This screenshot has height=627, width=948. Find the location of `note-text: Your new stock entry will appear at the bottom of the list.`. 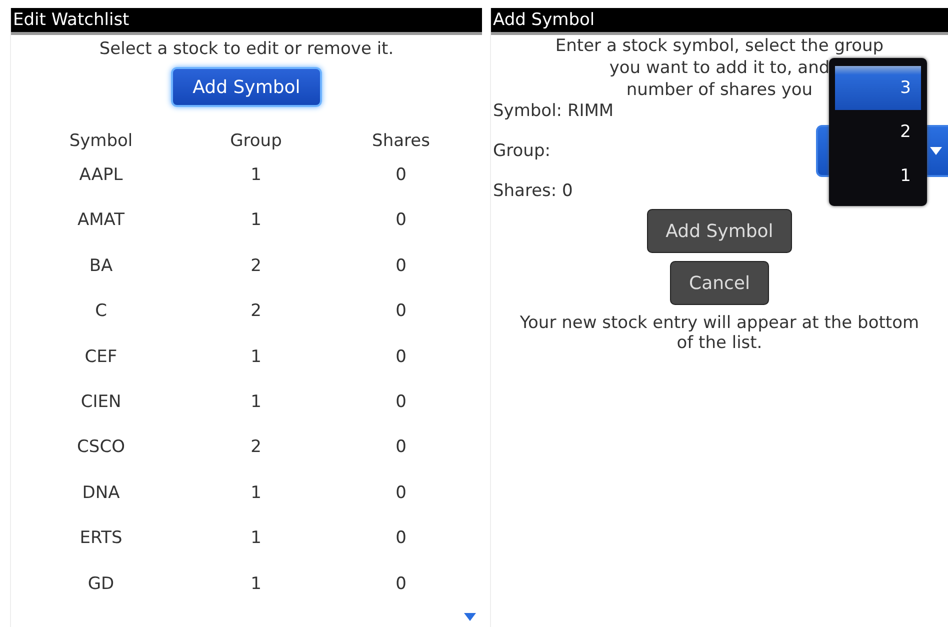

note-text: Your new stock entry will appear at the bottom of the list. is located at coordinates (719, 333).